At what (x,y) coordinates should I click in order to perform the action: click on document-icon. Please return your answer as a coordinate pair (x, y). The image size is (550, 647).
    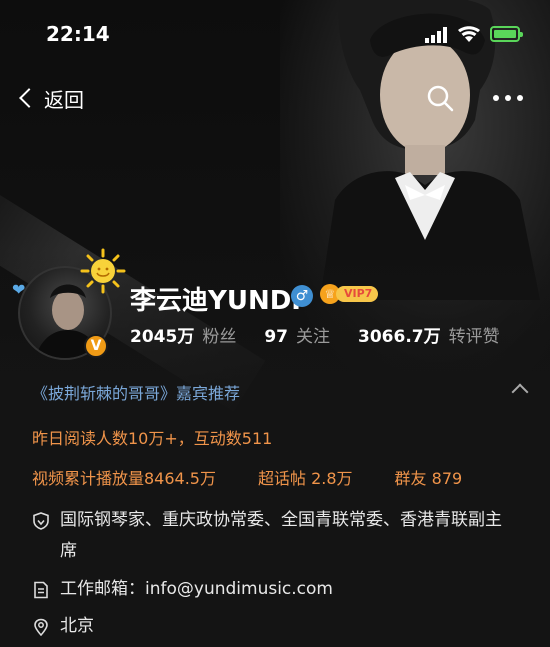
    Looking at the image, I should click on (41, 590).